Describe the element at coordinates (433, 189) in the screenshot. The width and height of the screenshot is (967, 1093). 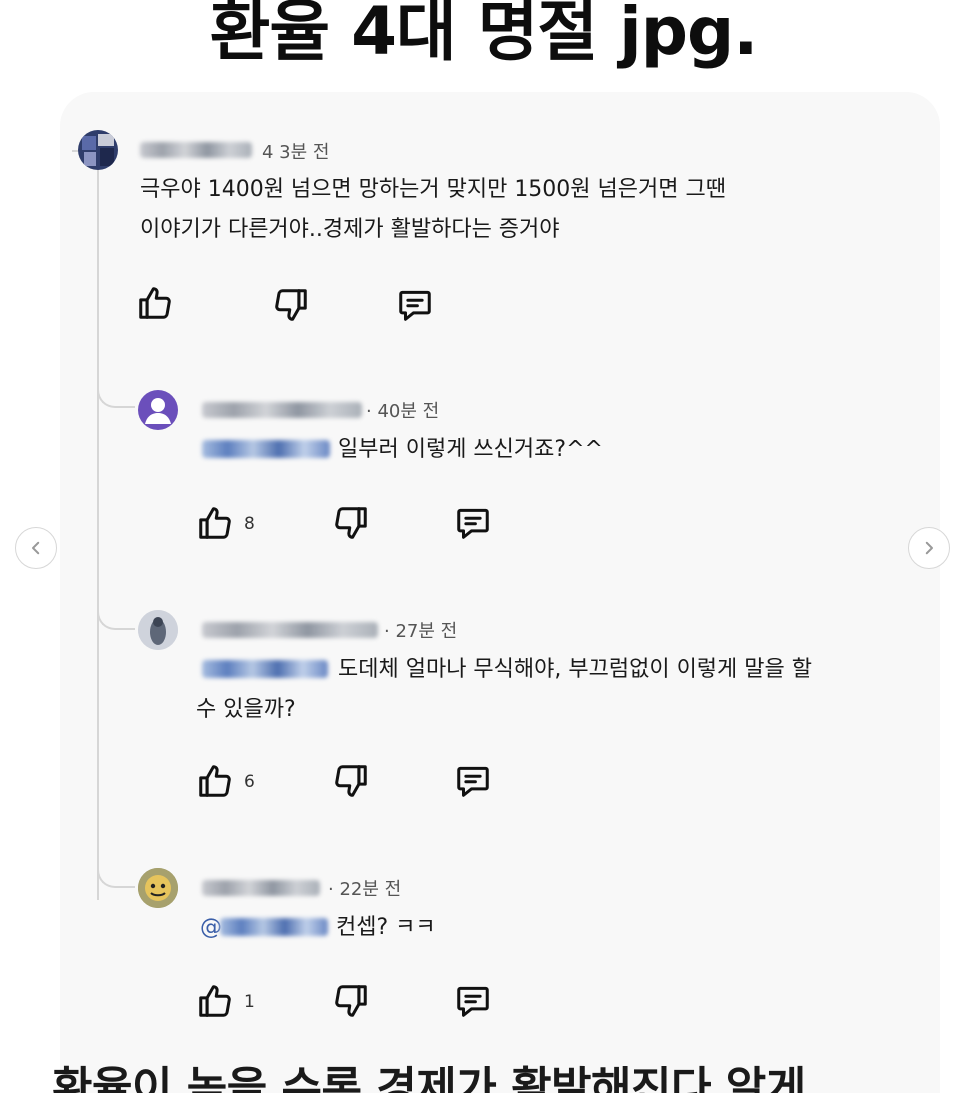
I see `comment-text-line: 극우야 1400원 넘으면 망하는거 맞지만 1500원 넘은거면 그땐` at that location.